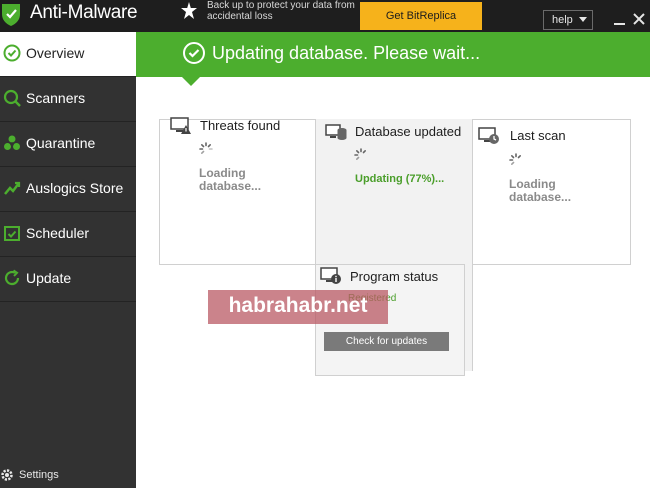 The image size is (650, 488). I want to click on biohazard-icon, so click(12, 142).